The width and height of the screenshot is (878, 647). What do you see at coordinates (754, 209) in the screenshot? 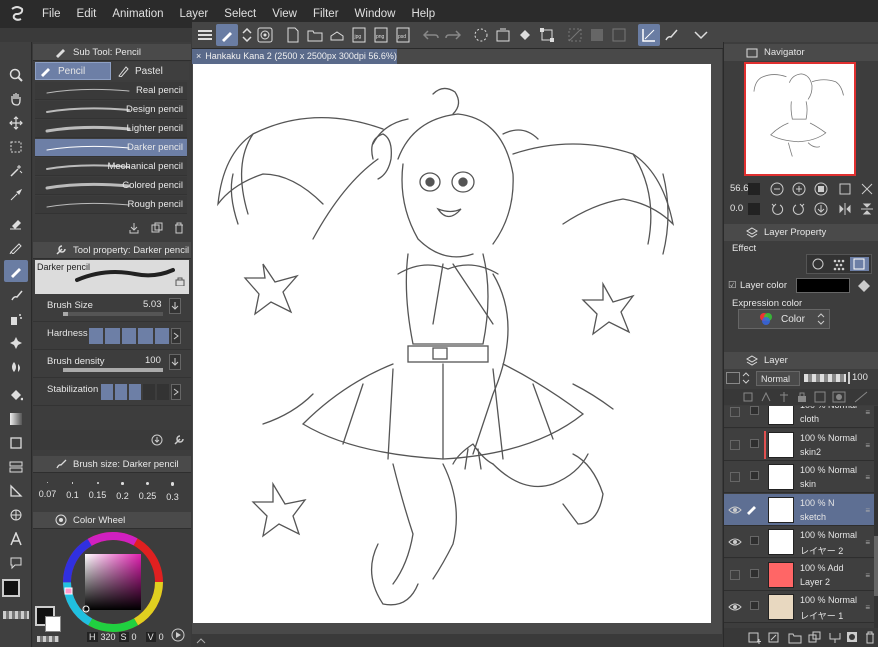
I see `rotate-slider` at bounding box center [754, 209].